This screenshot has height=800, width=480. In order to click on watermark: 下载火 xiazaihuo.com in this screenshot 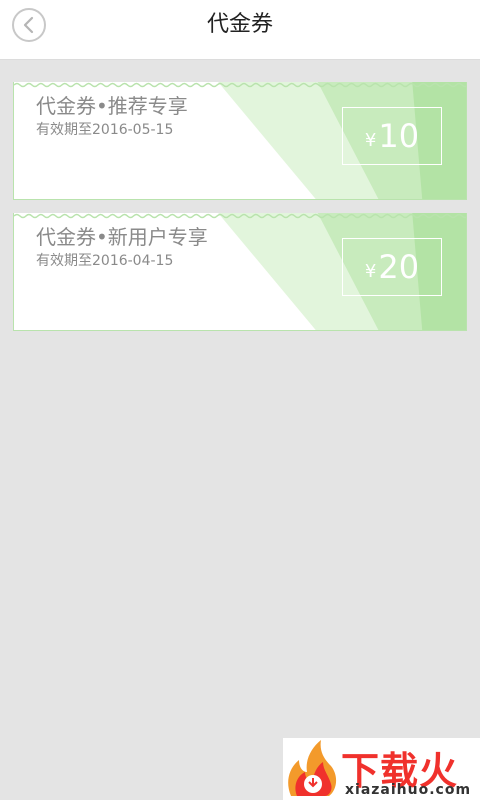, I will do `click(381, 769)`.